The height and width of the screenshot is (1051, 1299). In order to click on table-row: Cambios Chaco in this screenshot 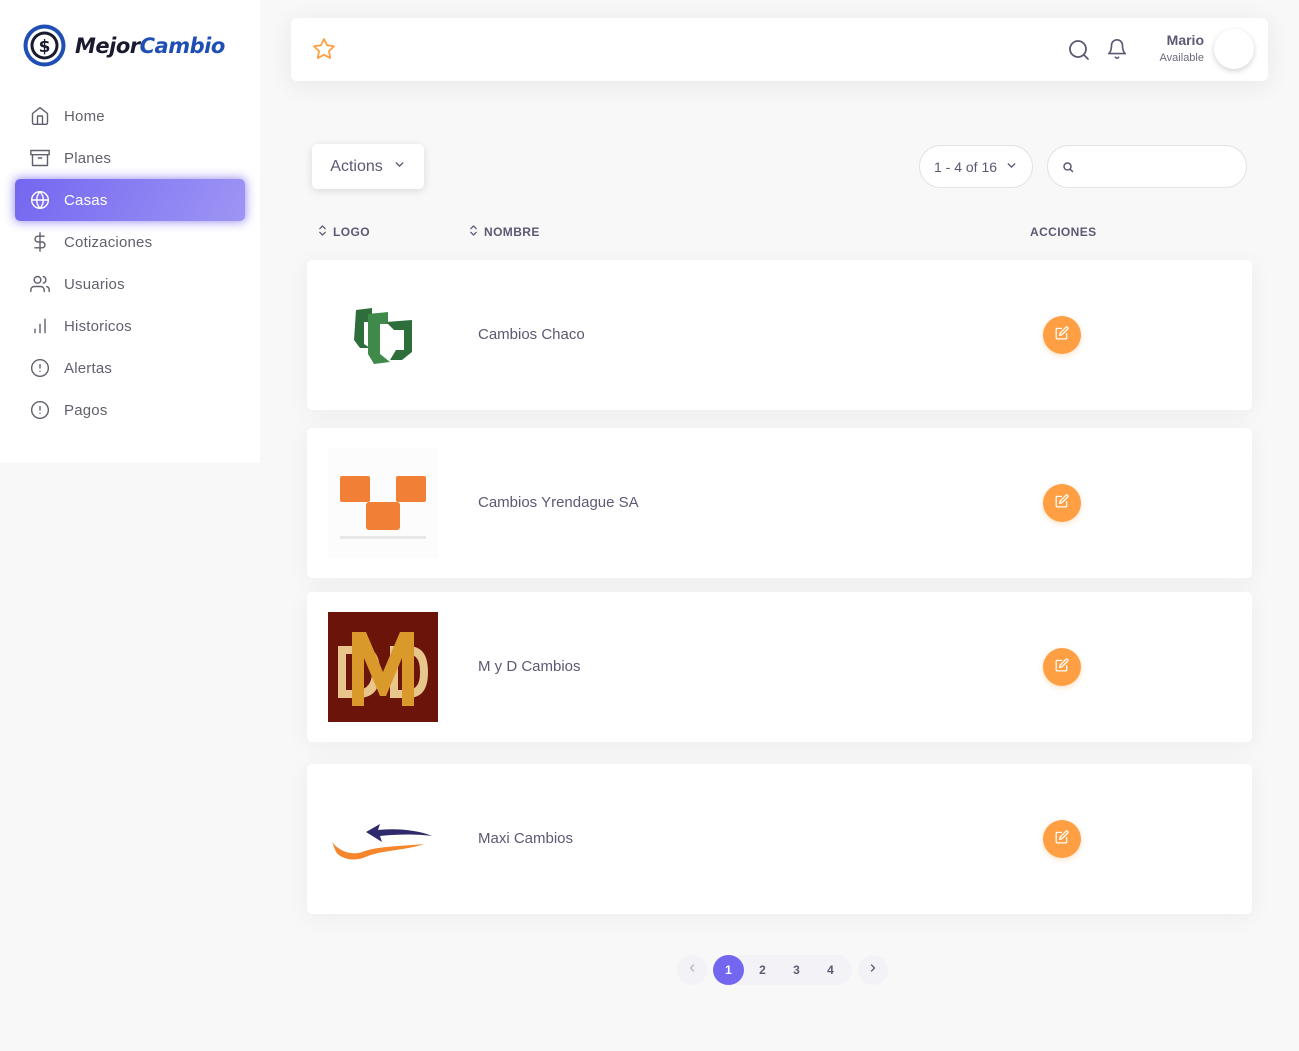, I will do `click(779, 335)`.